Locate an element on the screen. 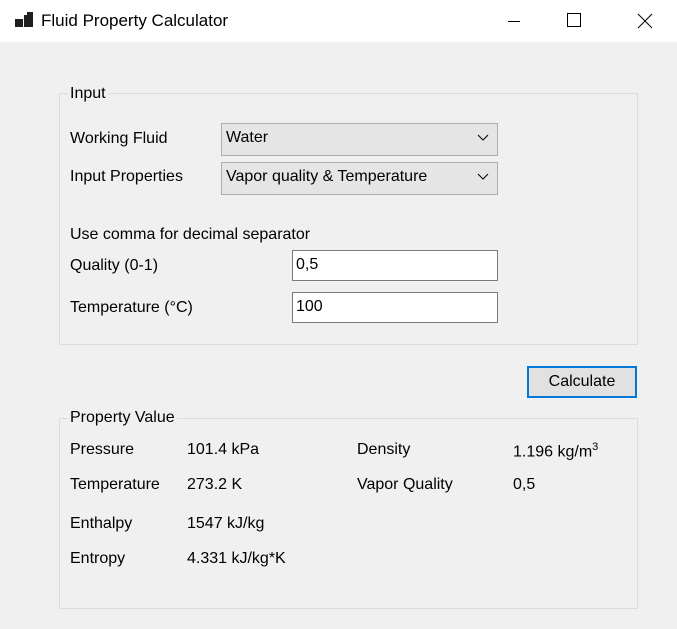 The width and height of the screenshot is (677, 629). close-button is located at coordinates (645, 21).